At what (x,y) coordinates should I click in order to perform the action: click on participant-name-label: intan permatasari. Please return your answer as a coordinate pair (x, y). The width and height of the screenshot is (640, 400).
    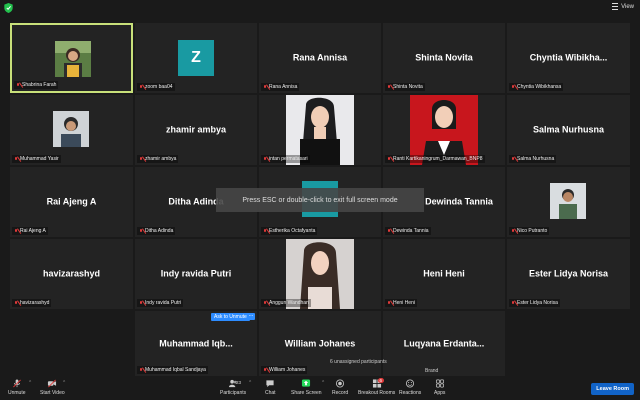
    Looking at the image, I should click on (285, 159).